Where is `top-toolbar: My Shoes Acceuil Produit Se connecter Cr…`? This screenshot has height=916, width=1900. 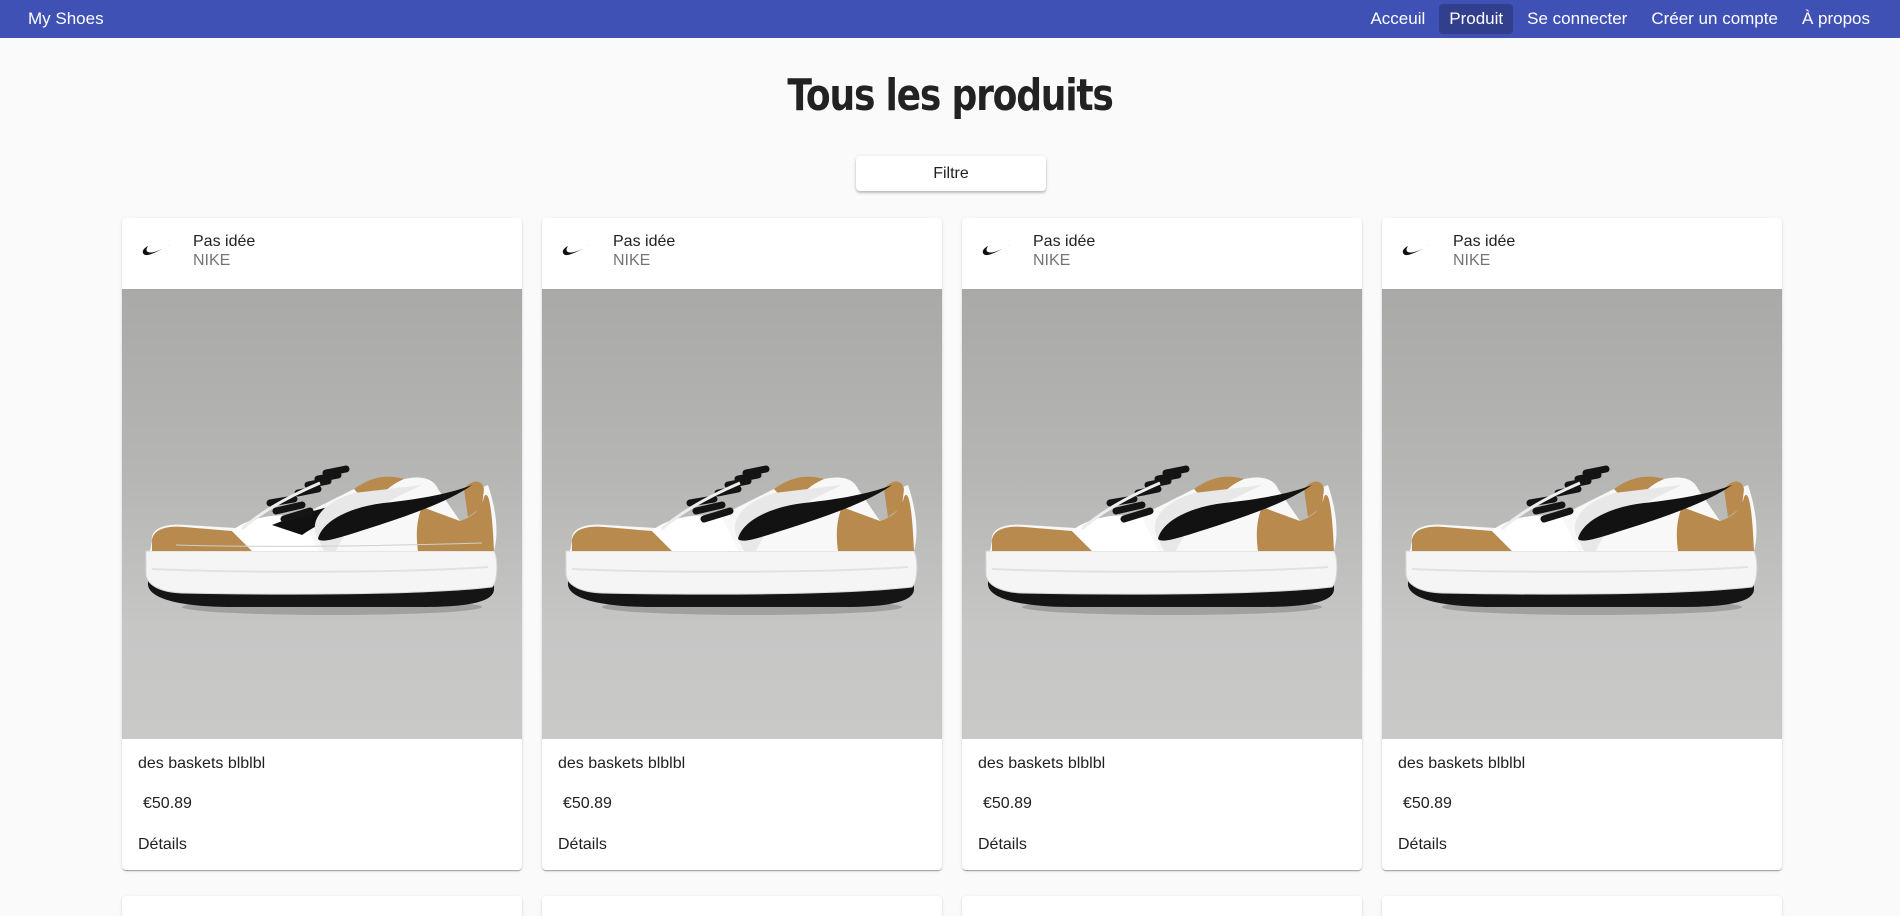 top-toolbar: My Shoes Acceuil Produit Se connecter Cr… is located at coordinates (950, 19).